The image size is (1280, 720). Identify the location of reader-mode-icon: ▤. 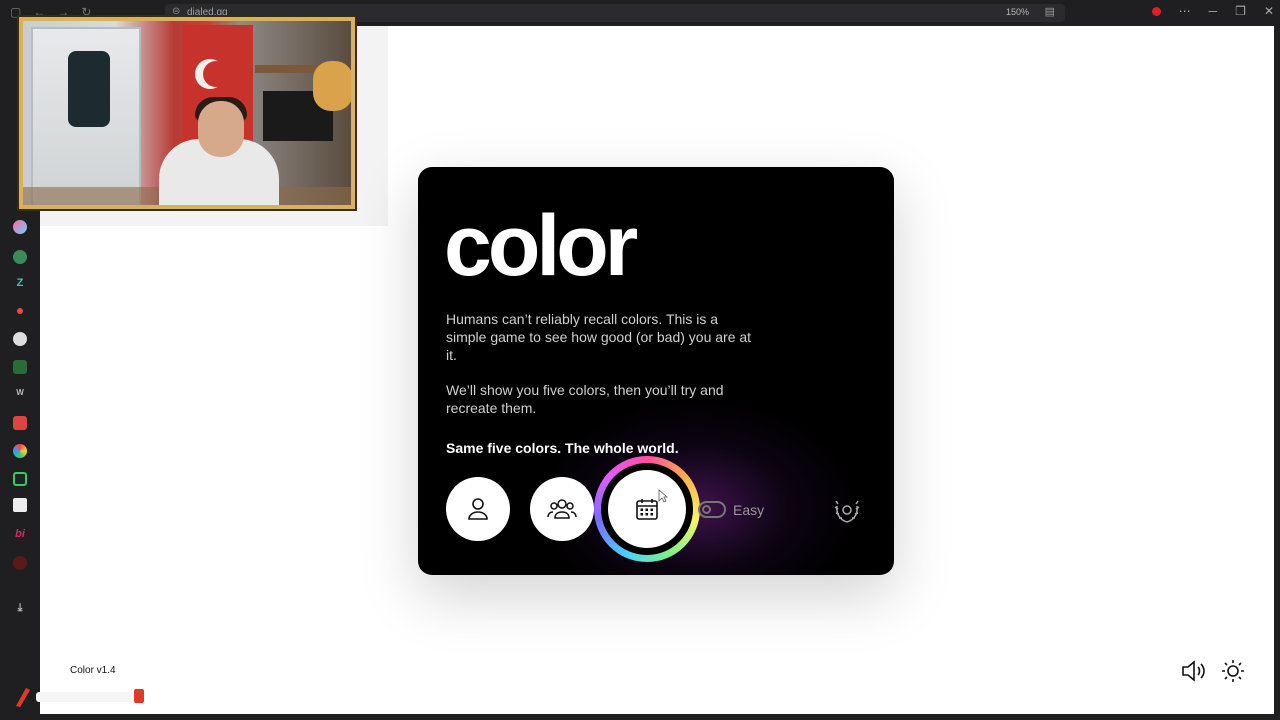
(1050, 11).